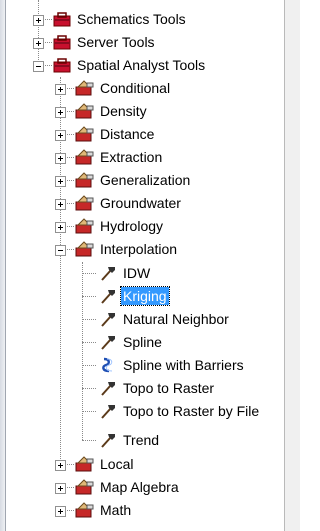 The height and width of the screenshot is (531, 320). What do you see at coordinates (132, 226) in the screenshot?
I see `tree-item-label: Hydrology` at bounding box center [132, 226].